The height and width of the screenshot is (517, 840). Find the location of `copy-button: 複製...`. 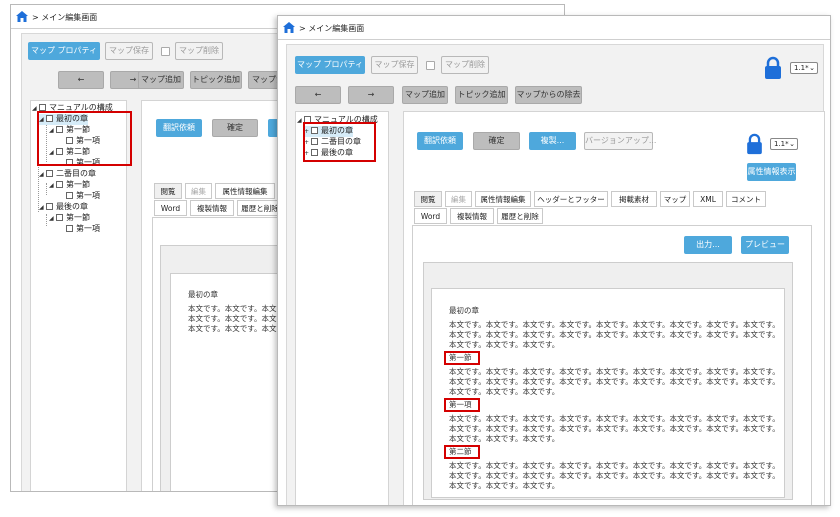

copy-button: 複製... is located at coordinates (552, 141).